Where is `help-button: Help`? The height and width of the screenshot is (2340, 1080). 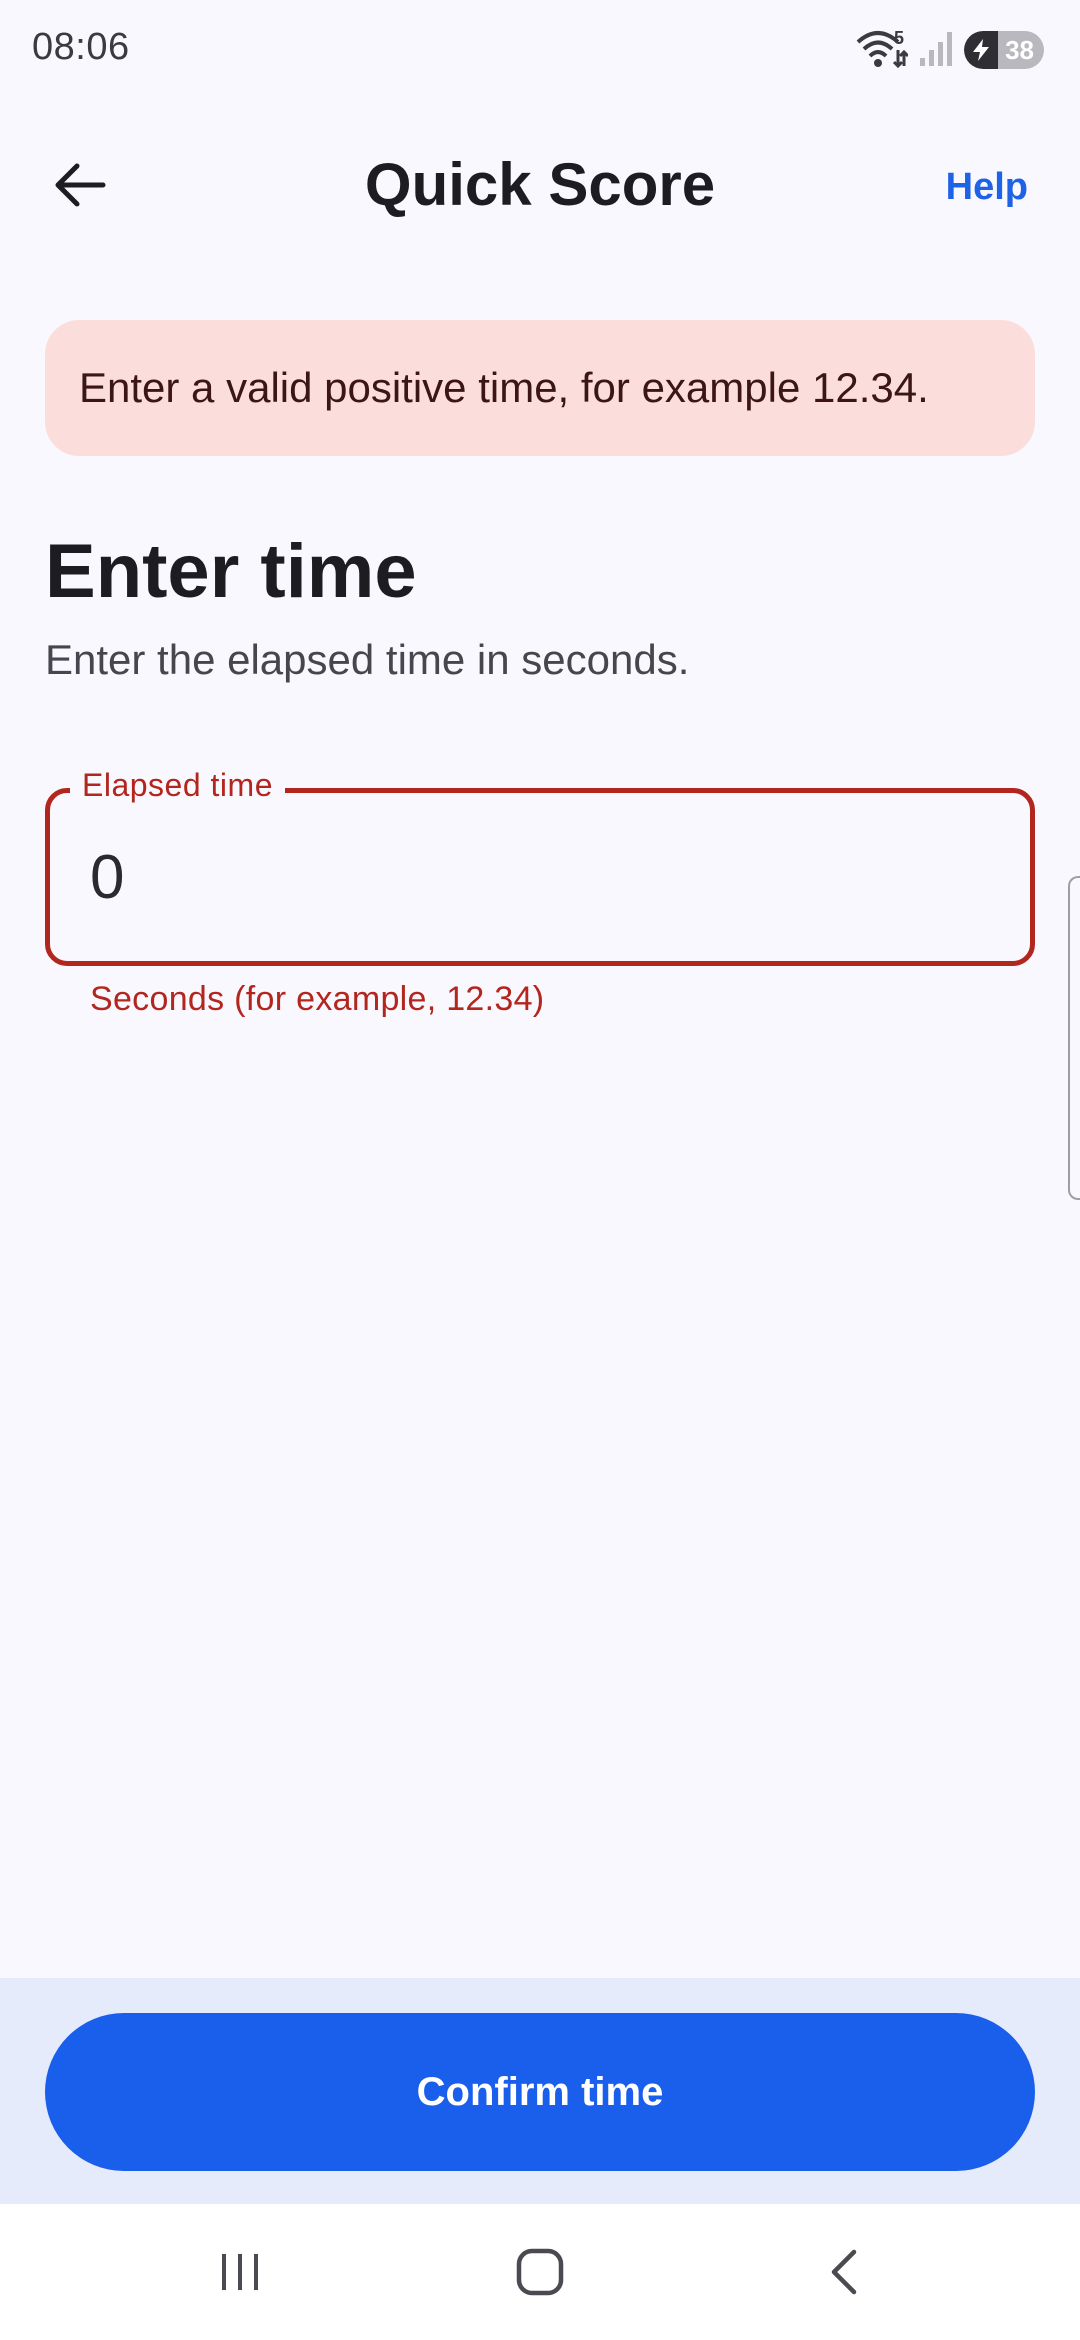 help-button: Help is located at coordinates (987, 187).